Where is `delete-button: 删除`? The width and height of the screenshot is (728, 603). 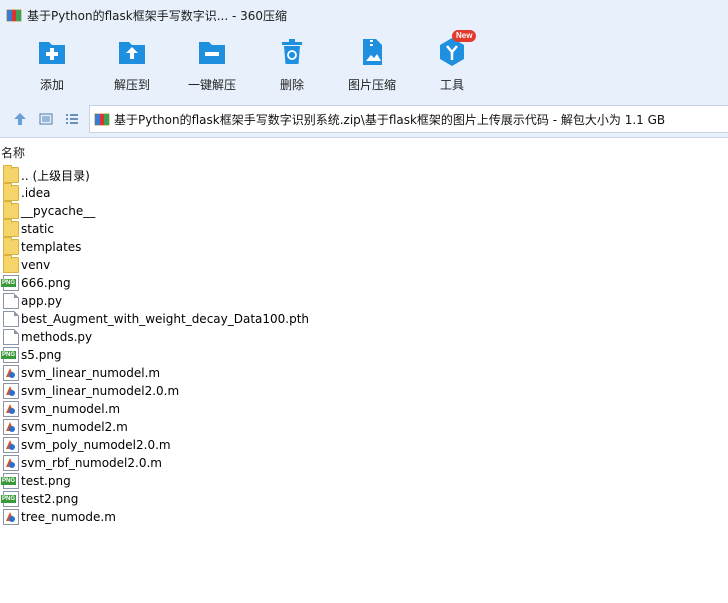 delete-button: 删除 is located at coordinates (292, 66).